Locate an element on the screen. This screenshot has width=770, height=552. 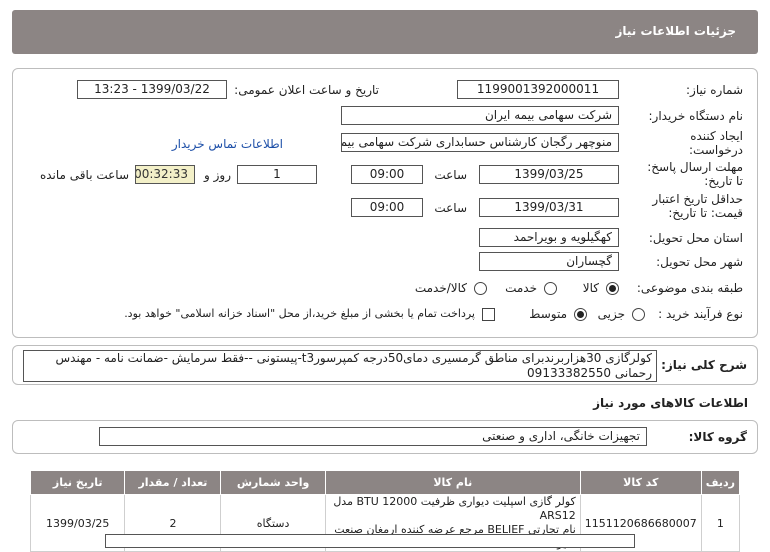
city-field: گچساران is located at coordinates (549, 261).